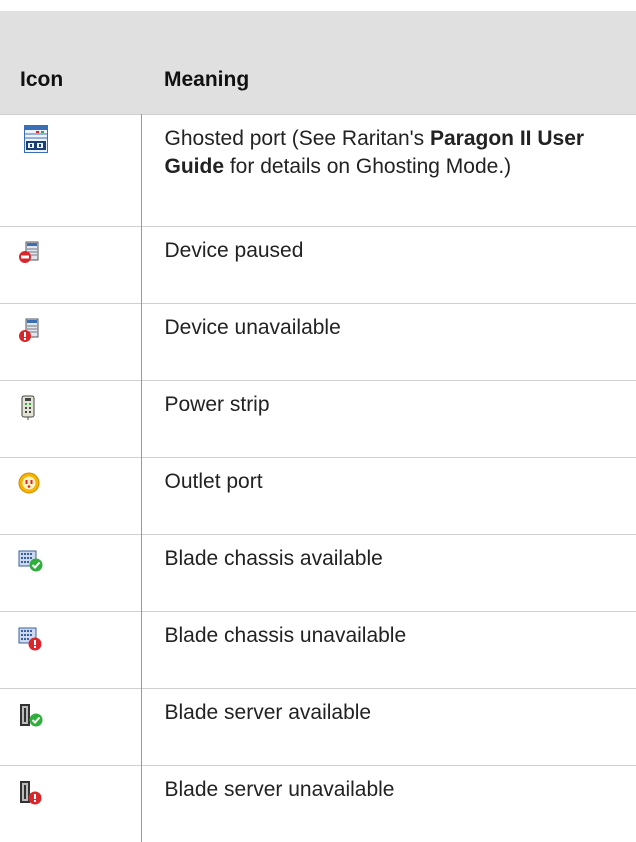 Image resolution: width=636 pixels, height=842 pixels. I want to click on table-row: Device unavailable, so click(318, 341).